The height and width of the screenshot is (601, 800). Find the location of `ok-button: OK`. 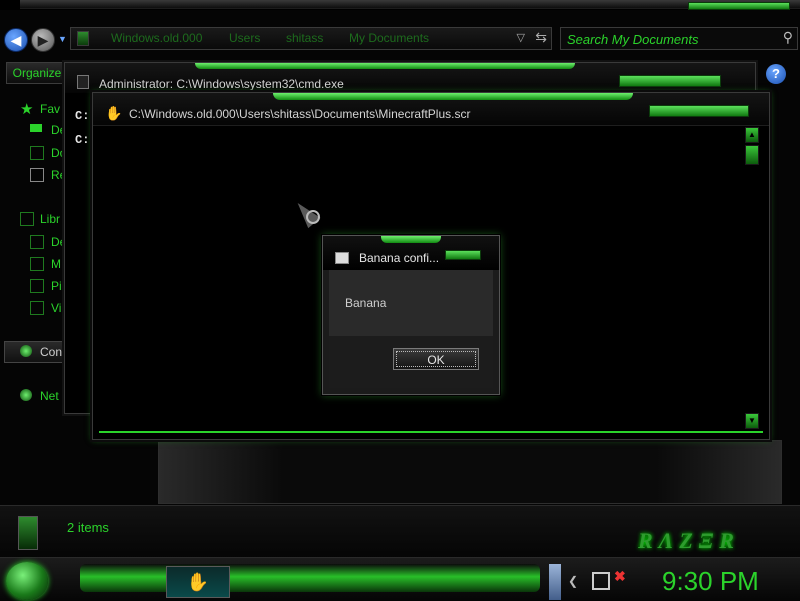

ok-button: OK is located at coordinates (436, 359).